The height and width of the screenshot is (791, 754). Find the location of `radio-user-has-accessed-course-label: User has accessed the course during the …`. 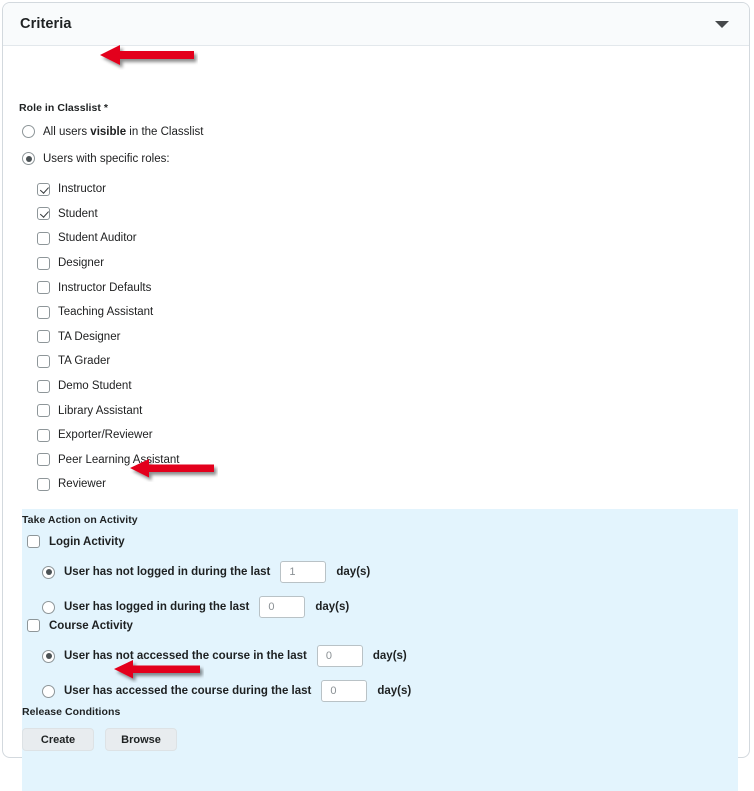

radio-user-has-accessed-course-label: User has accessed the course during the … is located at coordinates (188, 691).